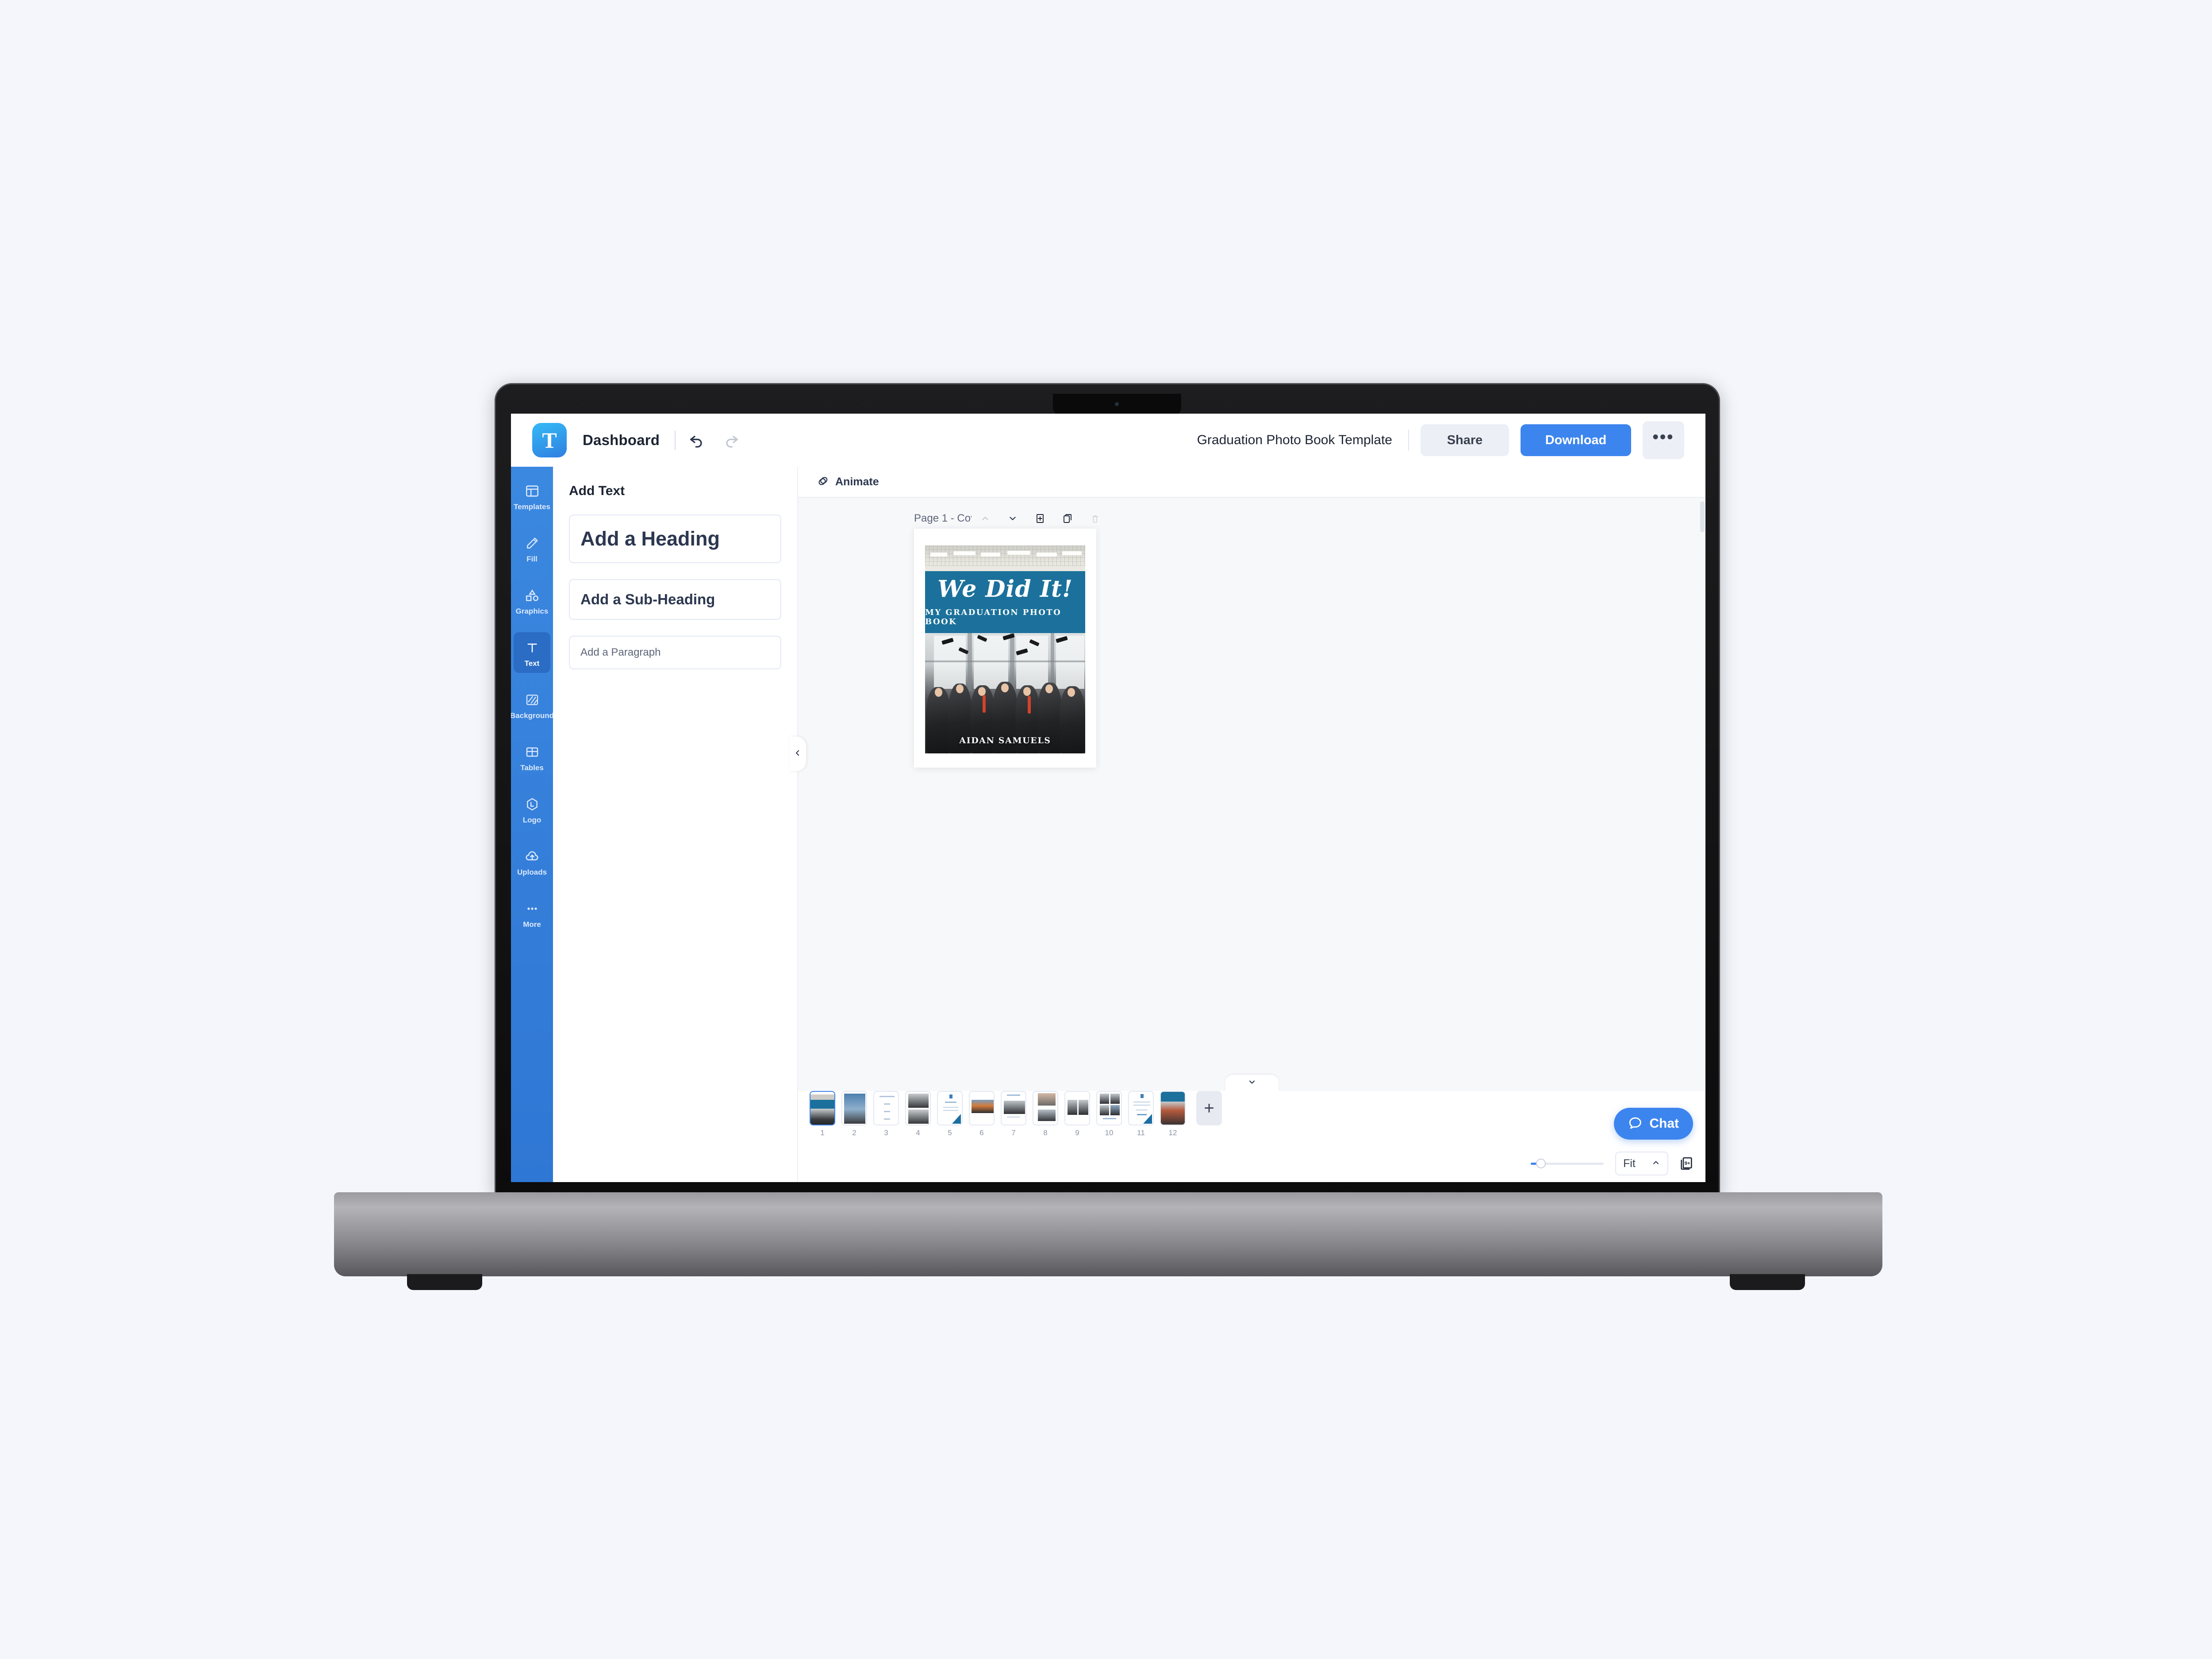 This screenshot has height=1659, width=2212. I want to click on thumbnail-number: 1, so click(823, 1133).